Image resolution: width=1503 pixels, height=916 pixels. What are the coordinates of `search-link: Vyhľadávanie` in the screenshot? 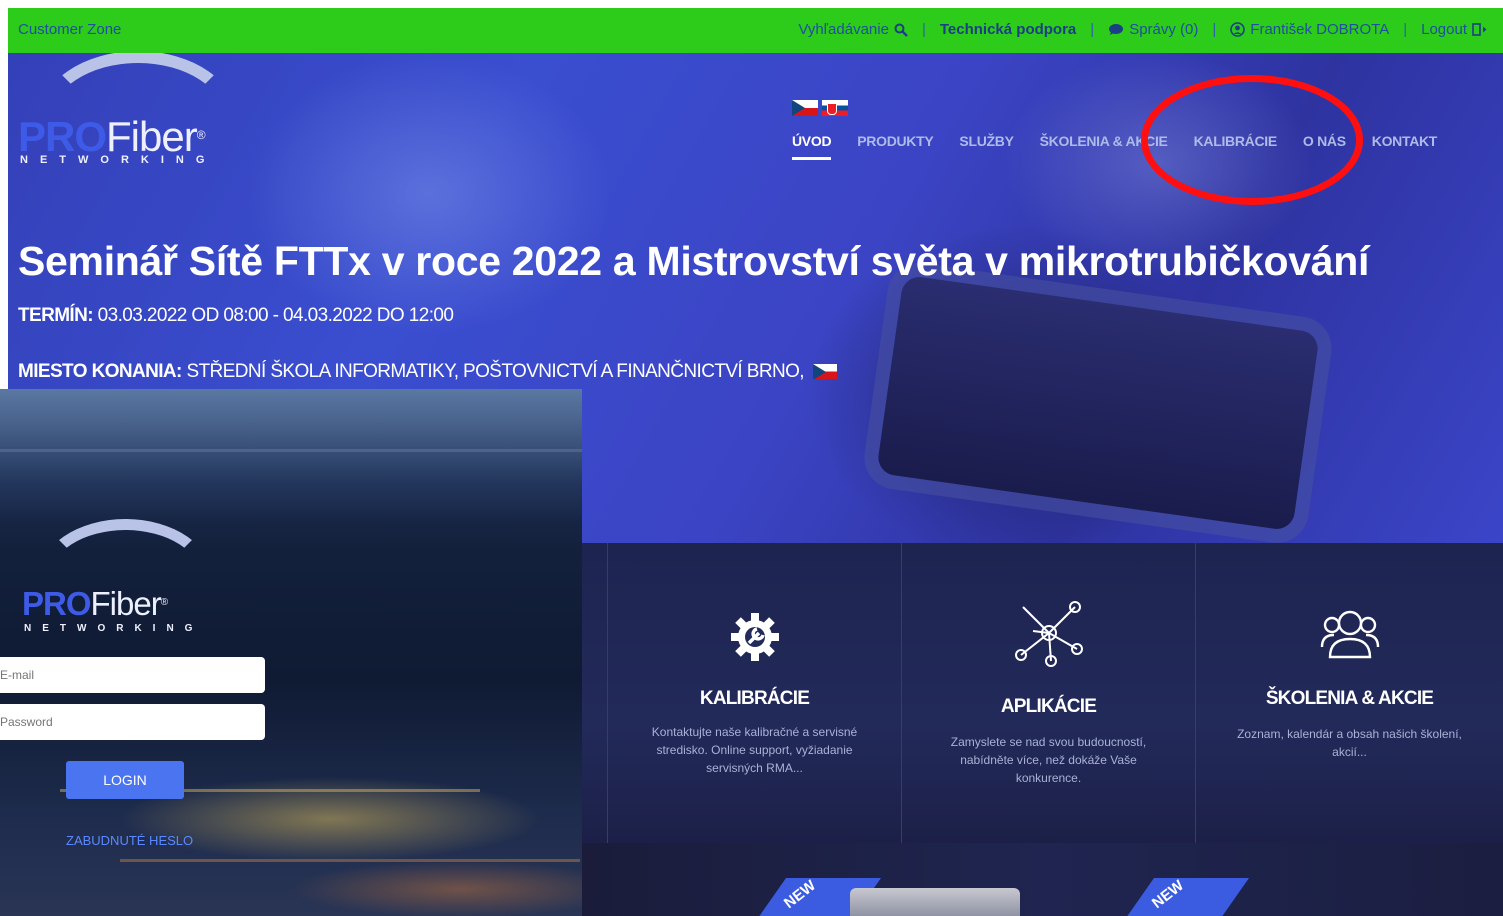 It's located at (853, 29).